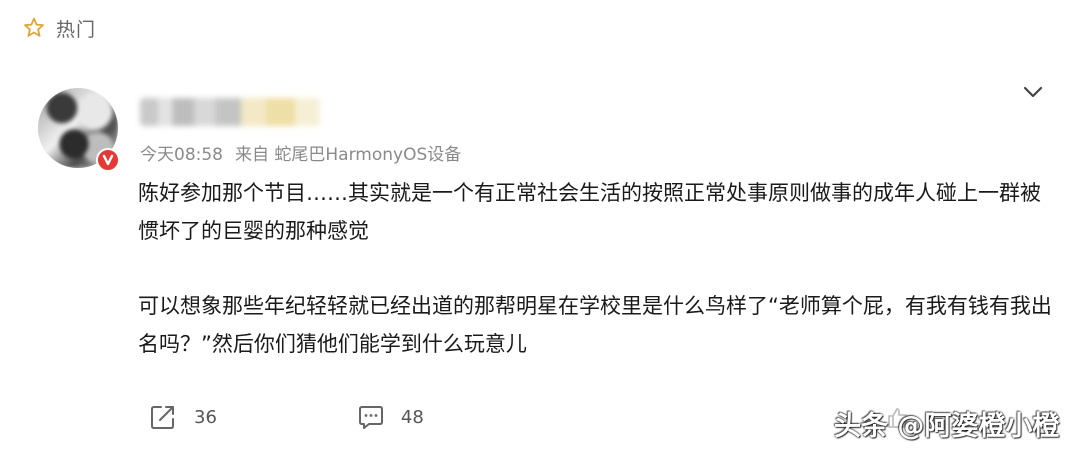  Describe the element at coordinates (370, 417) in the screenshot. I see `comment-icon` at that location.